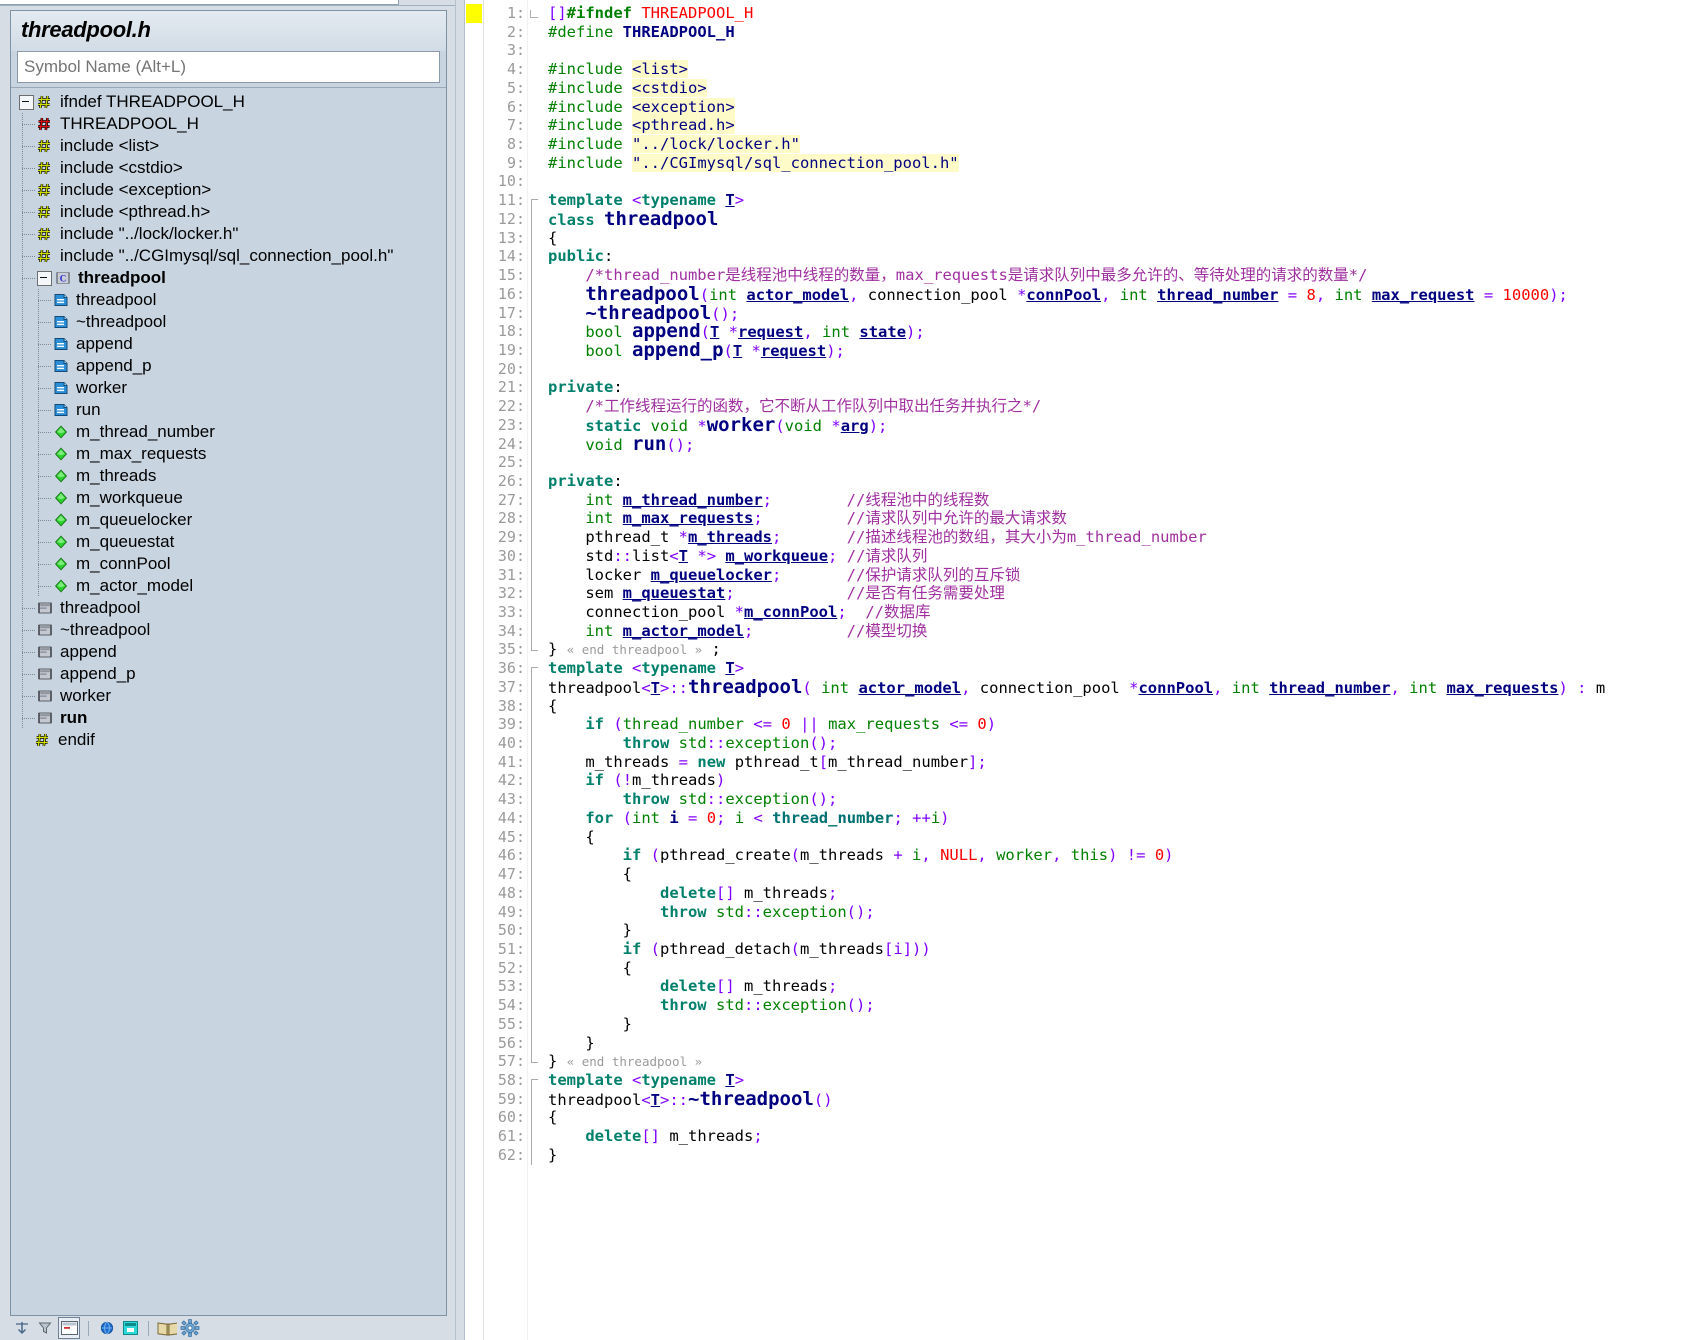  I want to click on code-line: sem m_queuestat; //是否有任务需要处理, so click(1124, 593).